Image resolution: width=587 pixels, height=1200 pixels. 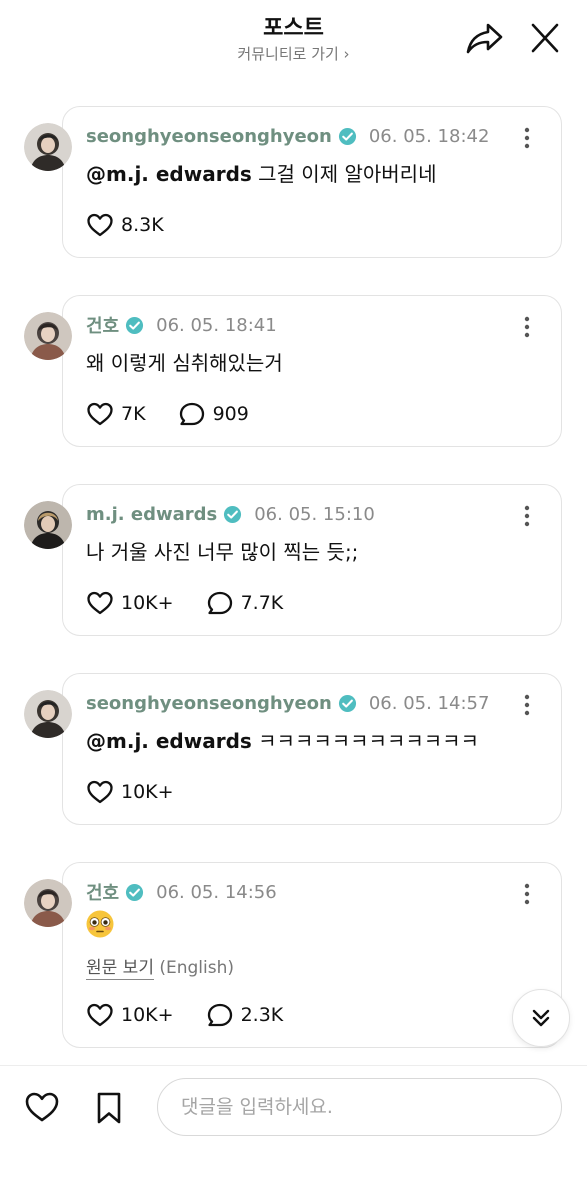 What do you see at coordinates (230, 414) in the screenshot?
I see `reply-count: 909` at bounding box center [230, 414].